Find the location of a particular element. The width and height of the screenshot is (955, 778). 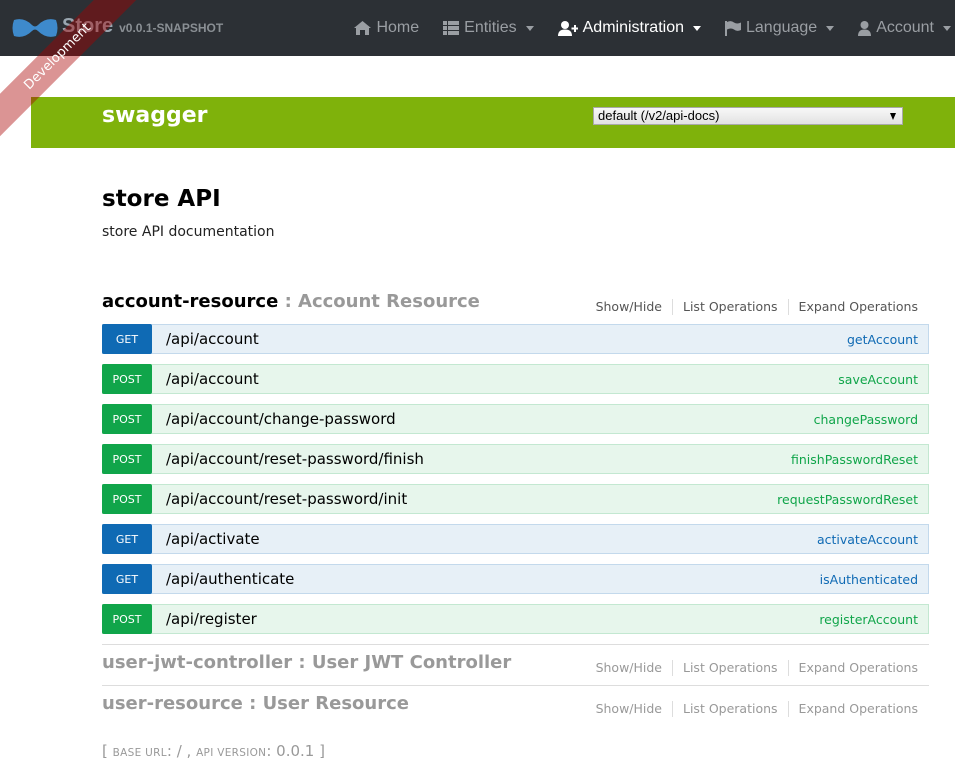

nav-language-label: Language is located at coordinates (782, 27).